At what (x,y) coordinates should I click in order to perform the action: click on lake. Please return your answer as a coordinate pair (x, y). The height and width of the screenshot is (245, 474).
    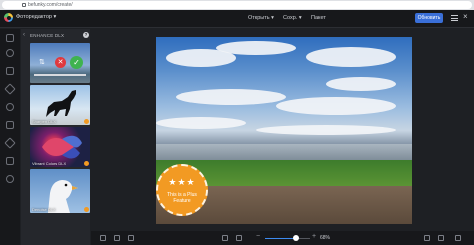
    Looking at the image, I should click on (284, 152).